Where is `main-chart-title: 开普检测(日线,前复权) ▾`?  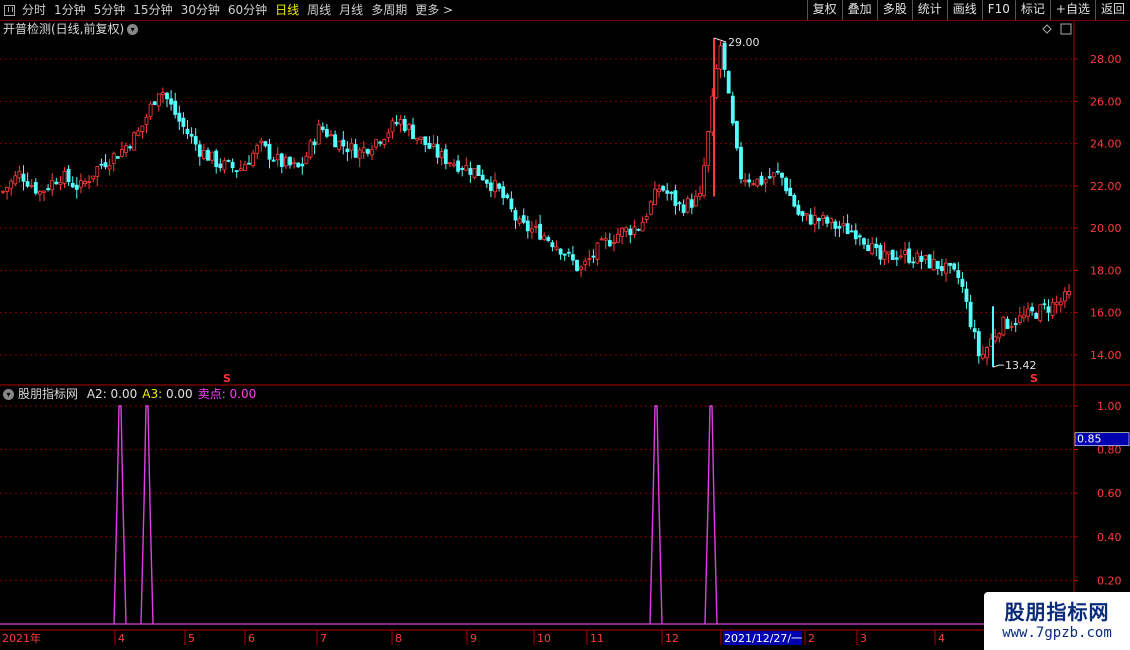 main-chart-title: 开普检测(日线,前复权) ▾ is located at coordinates (71, 29).